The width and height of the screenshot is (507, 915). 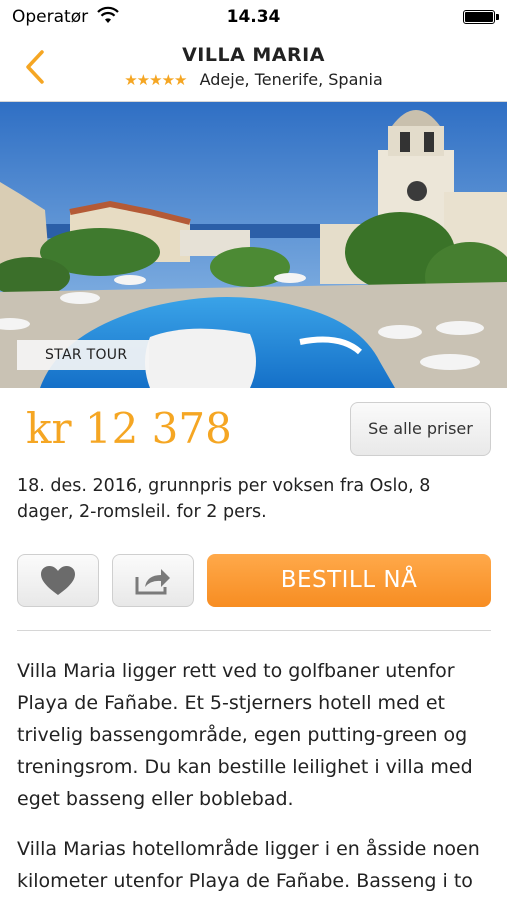 I want to click on status-bar: Operatør 14.34, so click(x=253, y=18).